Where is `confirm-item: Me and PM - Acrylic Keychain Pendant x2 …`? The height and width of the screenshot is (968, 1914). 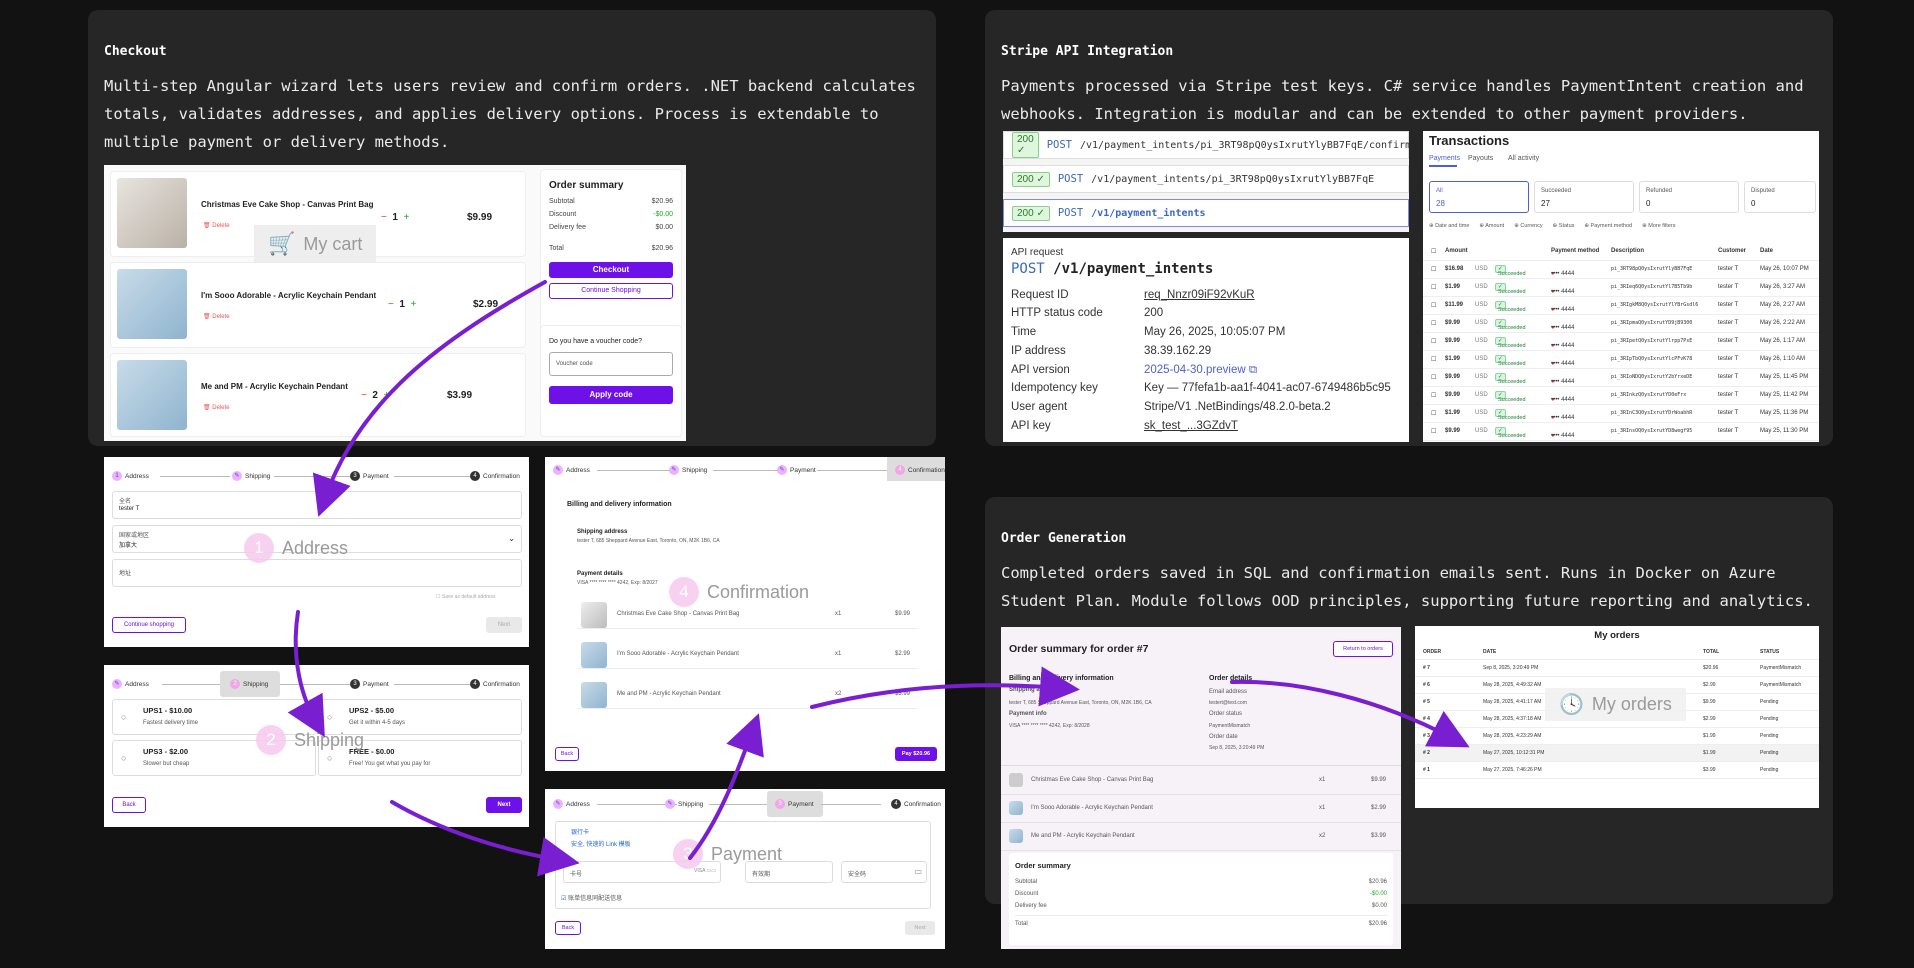
confirm-item: Me and PM - Acrylic Keychain Pendant x2 … is located at coordinates (747, 694).